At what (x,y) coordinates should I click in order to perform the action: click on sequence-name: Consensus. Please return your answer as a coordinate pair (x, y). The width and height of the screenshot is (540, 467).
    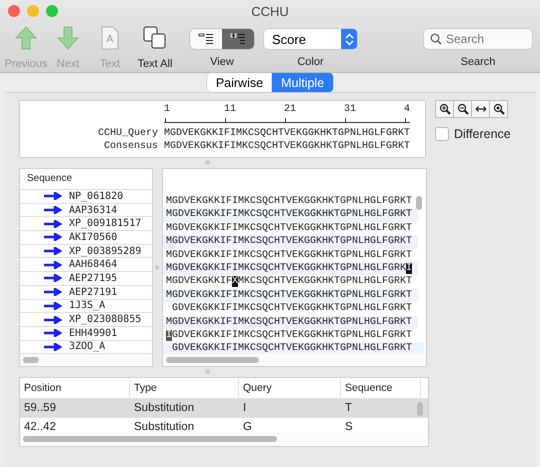
    Looking at the image, I should click on (131, 146).